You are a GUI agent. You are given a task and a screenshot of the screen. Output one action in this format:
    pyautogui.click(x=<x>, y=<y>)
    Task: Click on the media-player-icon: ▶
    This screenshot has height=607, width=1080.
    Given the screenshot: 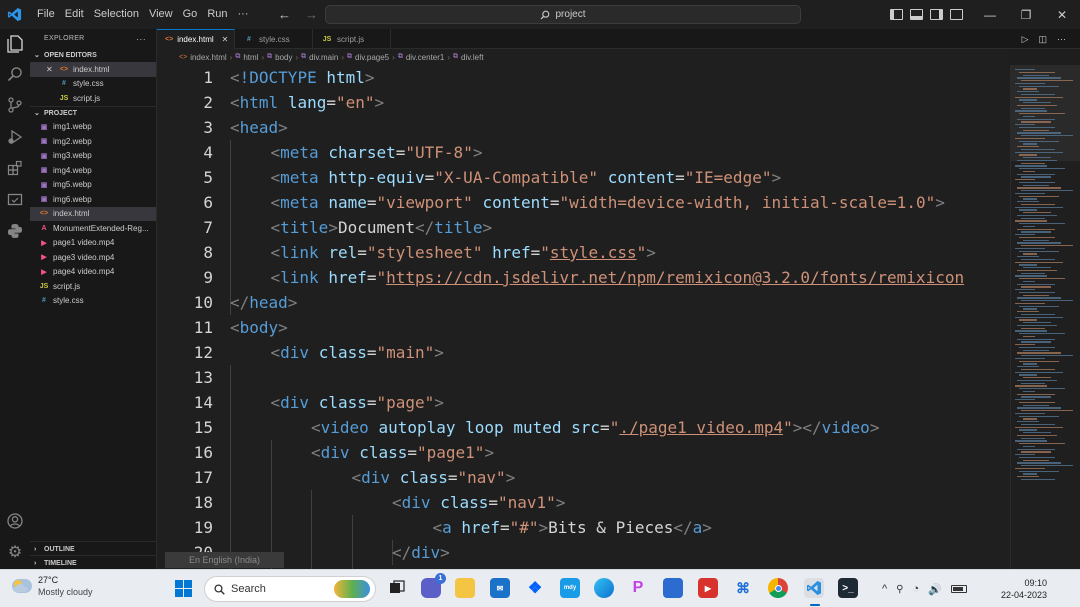 What is the action you would take?
    pyautogui.click(x=708, y=588)
    